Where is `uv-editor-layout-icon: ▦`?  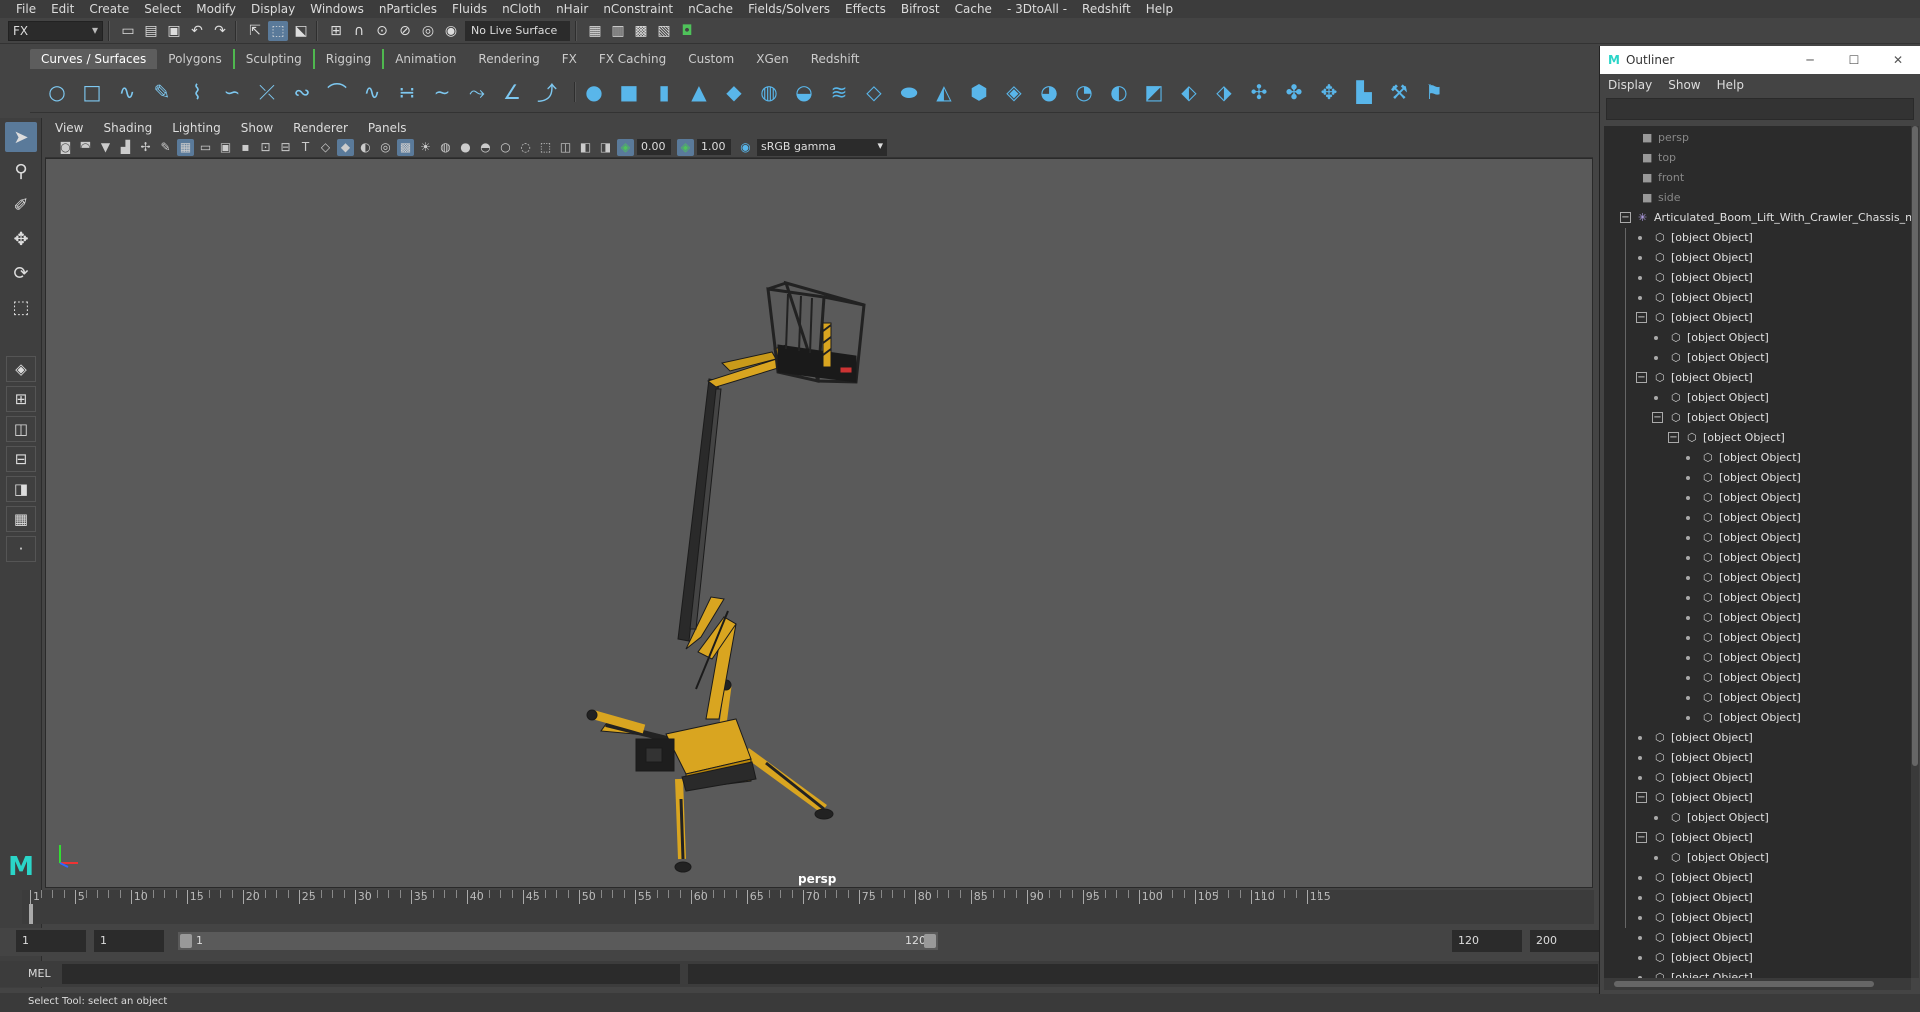
uv-editor-layout-icon: ▦ is located at coordinates (21, 519).